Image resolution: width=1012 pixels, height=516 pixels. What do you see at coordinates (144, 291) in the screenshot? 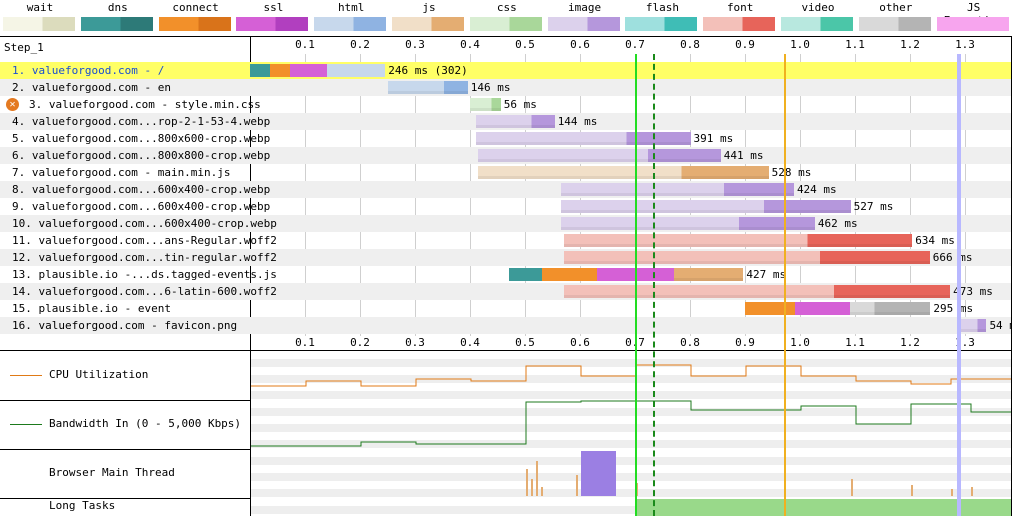
I see `request-label: 14. valueforgood.com...6-latin-600.woff2` at bounding box center [144, 291].